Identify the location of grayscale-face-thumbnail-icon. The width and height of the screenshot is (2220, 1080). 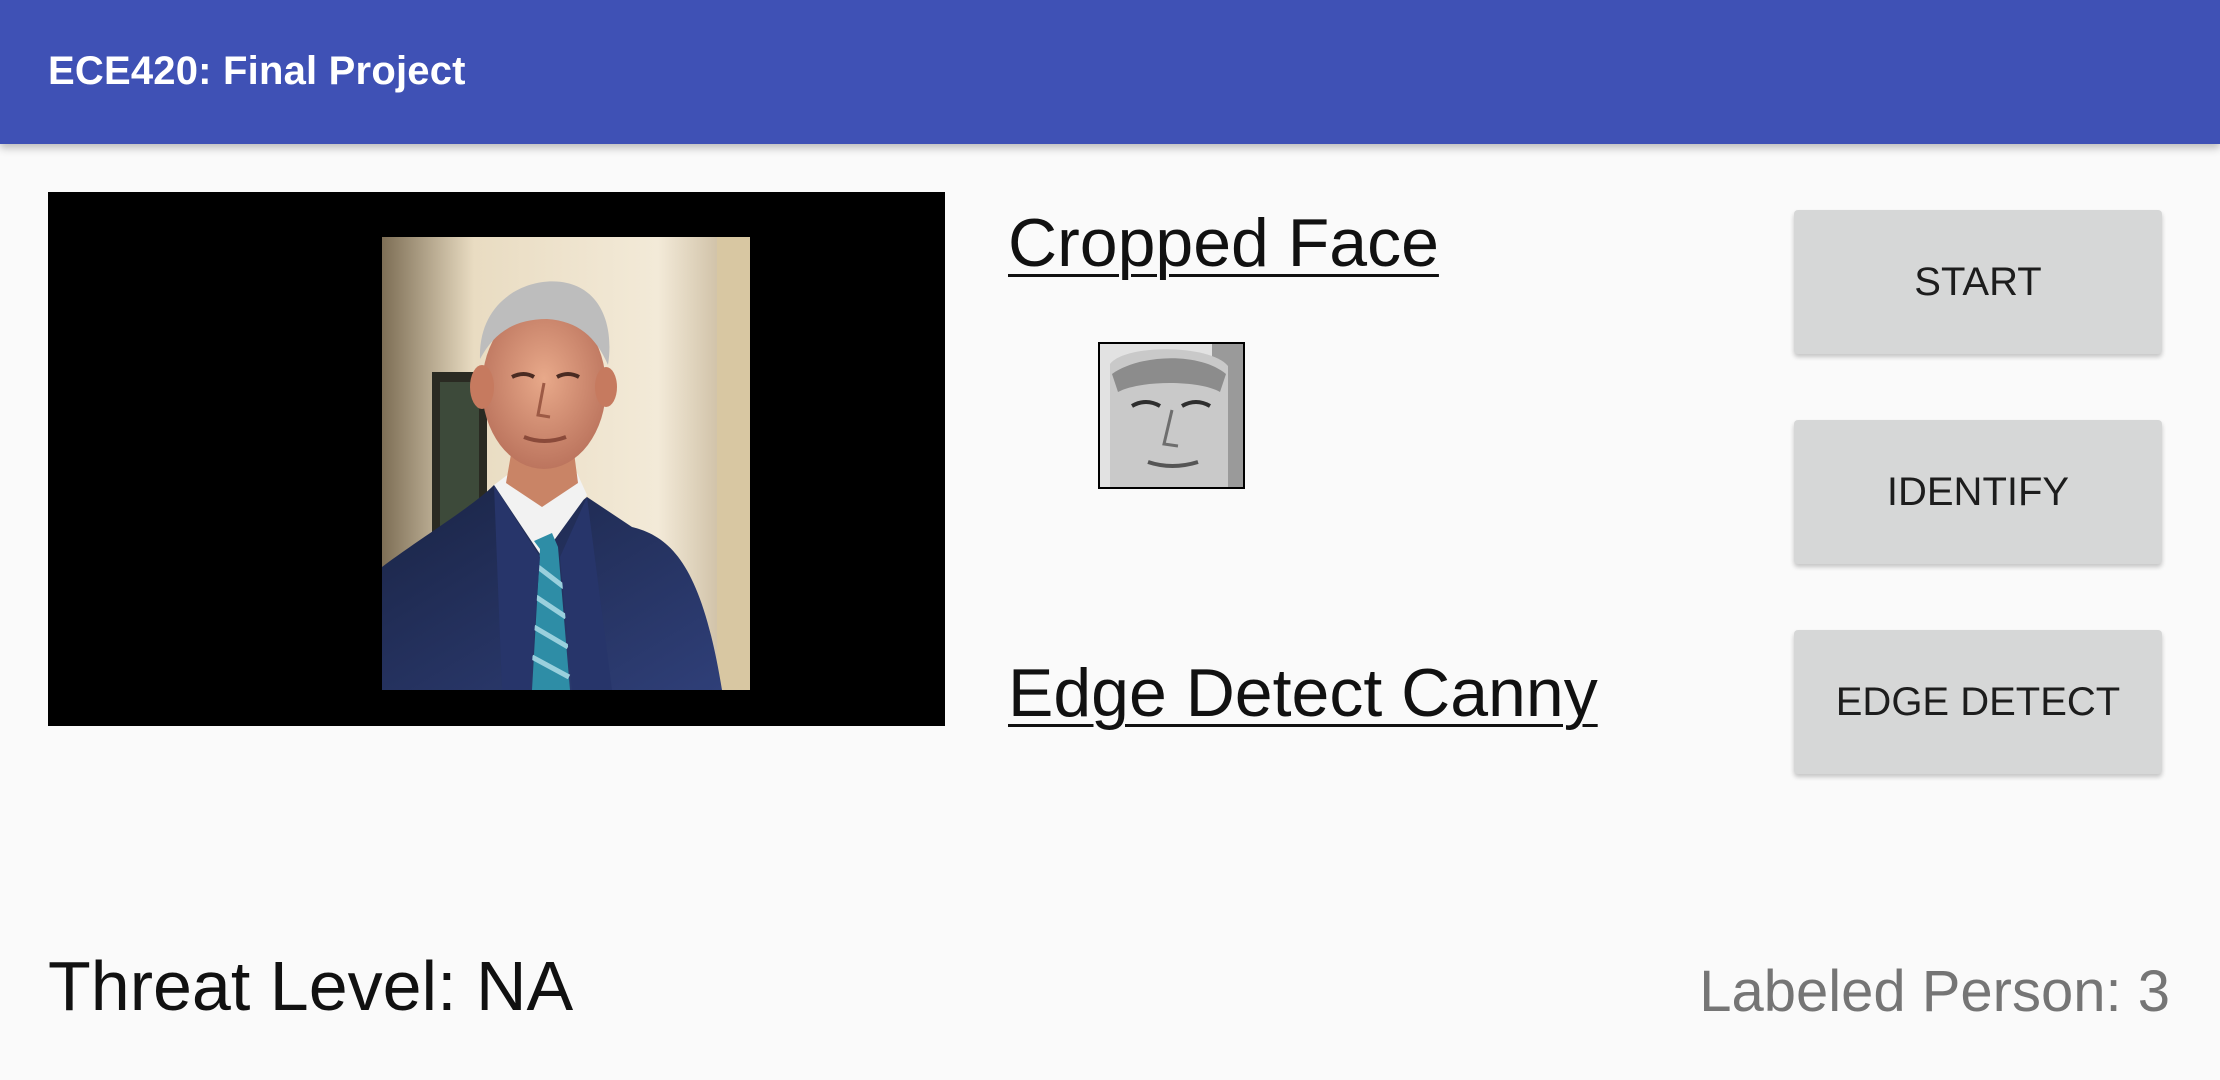
(1171, 415).